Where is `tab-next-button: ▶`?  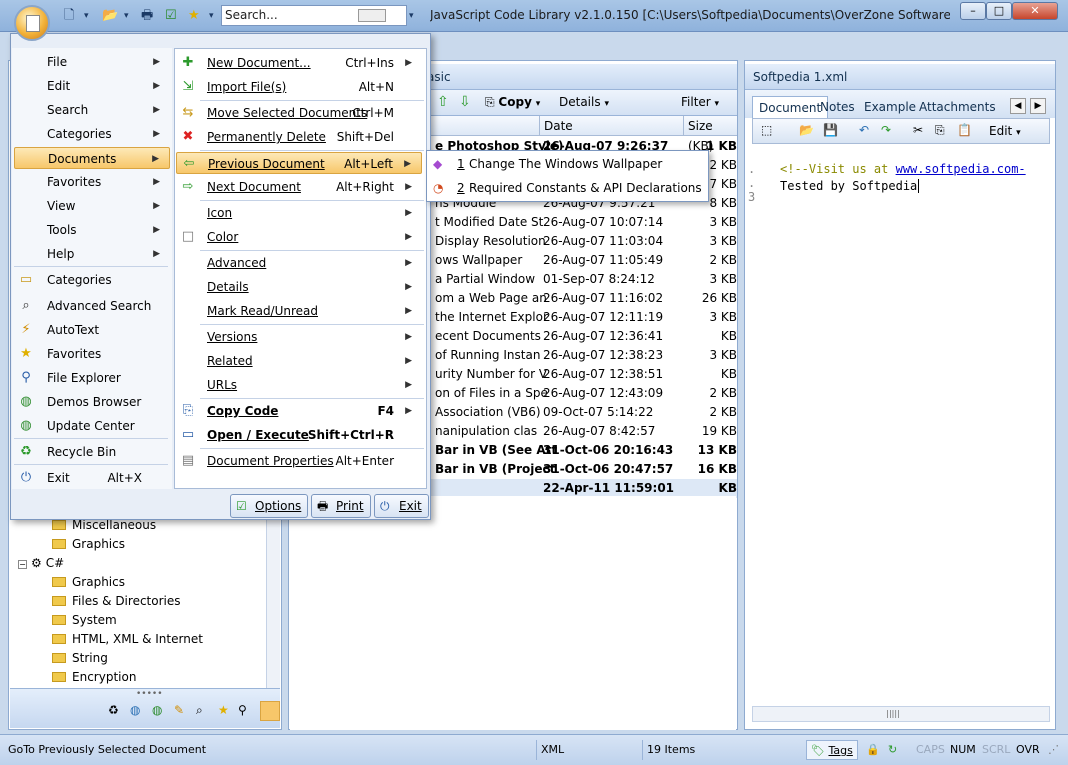
tab-next-button: ▶ is located at coordinates (1038, 106).